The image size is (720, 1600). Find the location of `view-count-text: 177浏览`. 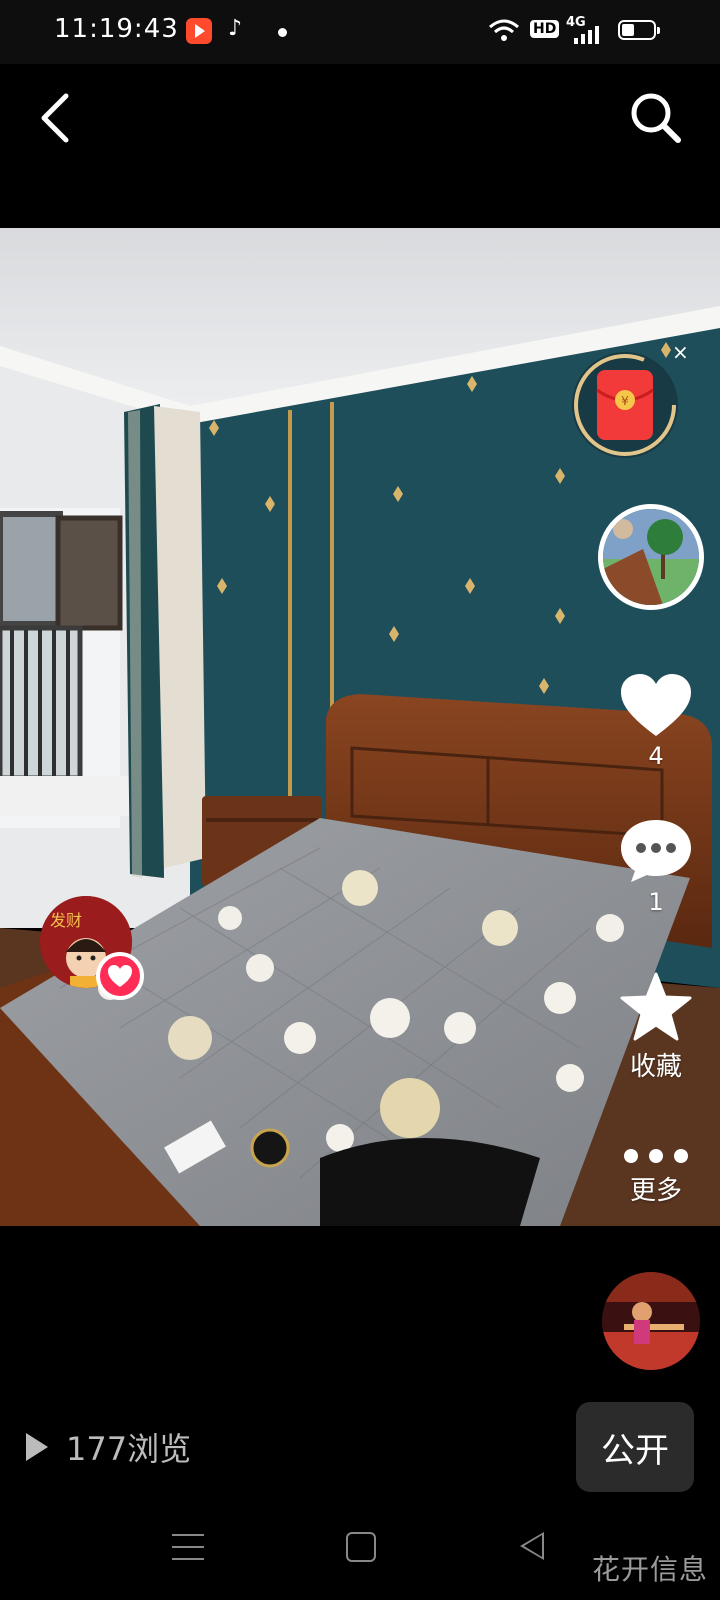

view-count-text: 177浏览 is located at coordinates (129, 1449).